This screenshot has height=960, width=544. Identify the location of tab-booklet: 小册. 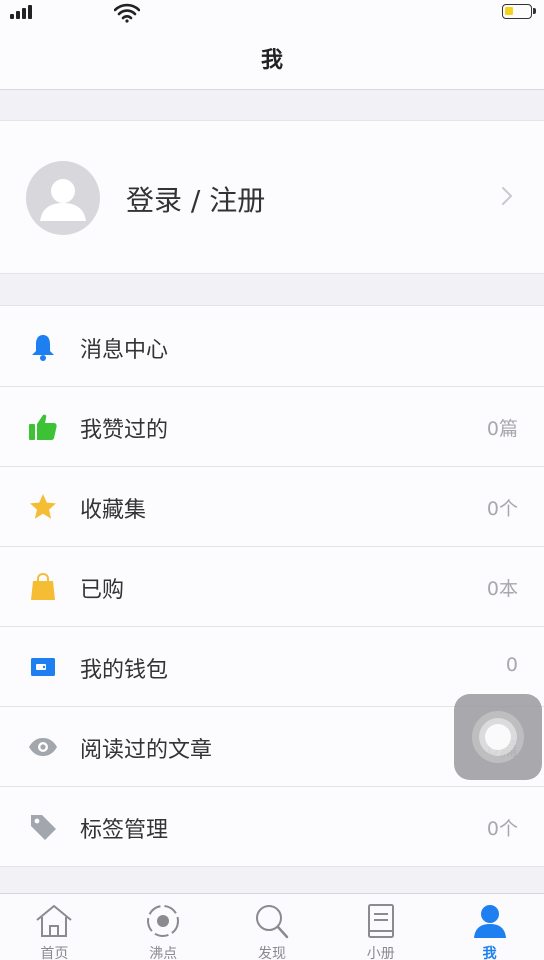
(380, 927).